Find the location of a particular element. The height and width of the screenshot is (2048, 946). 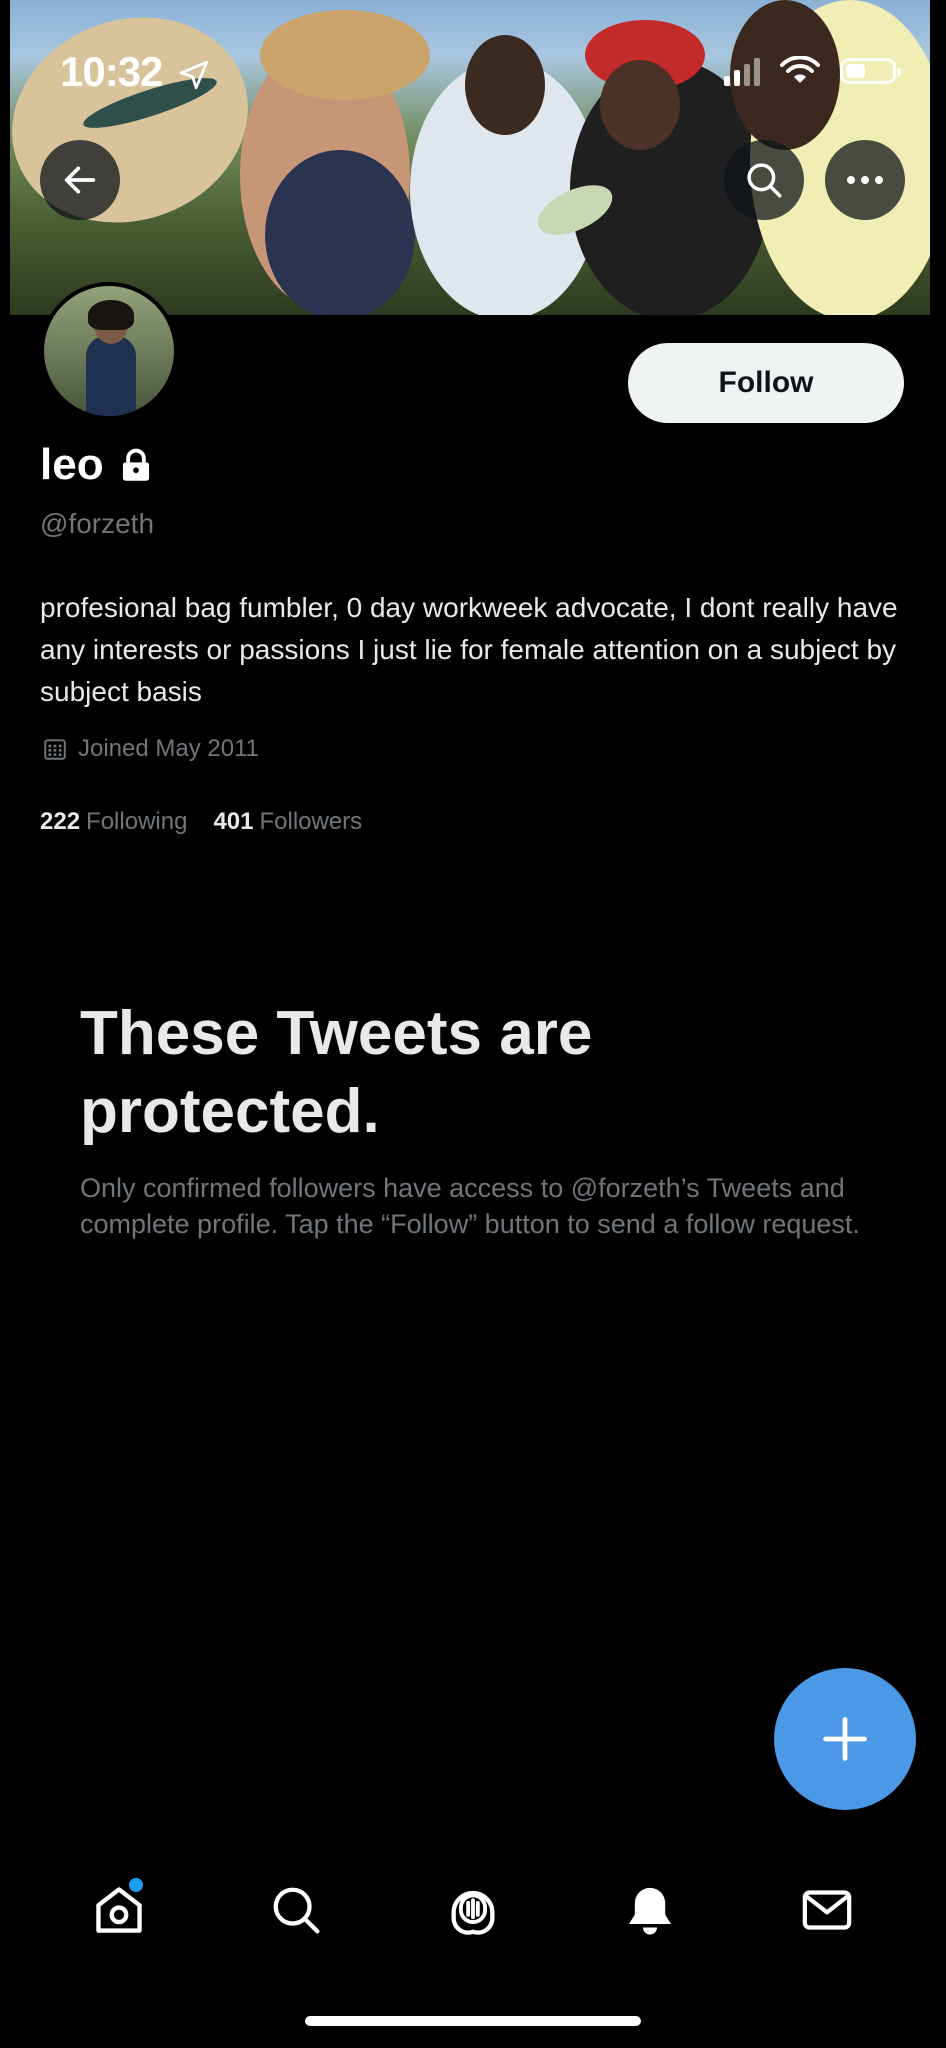

spaces-icon is located at coordinates (473, 1912).